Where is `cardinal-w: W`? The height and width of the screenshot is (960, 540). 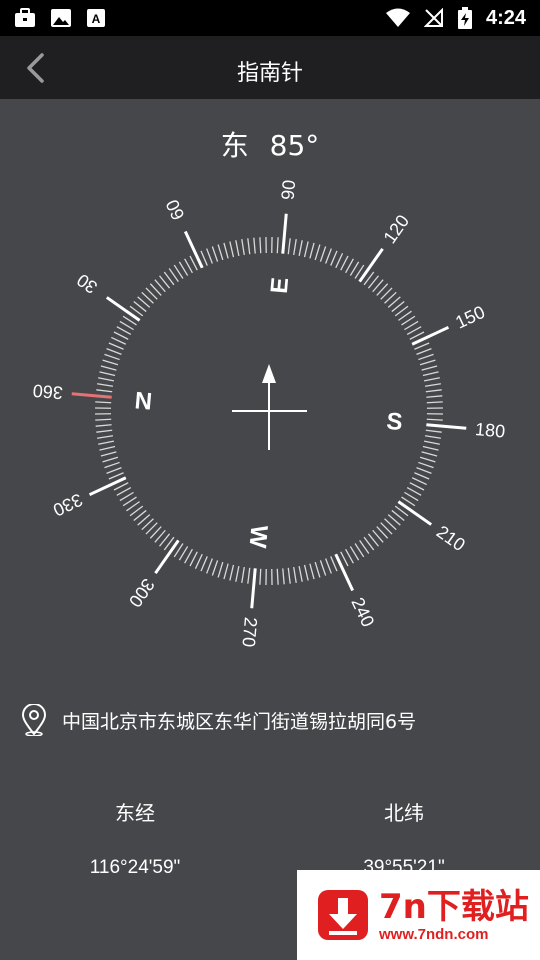 cardinal-w: W is located at coordinates (258, 536).